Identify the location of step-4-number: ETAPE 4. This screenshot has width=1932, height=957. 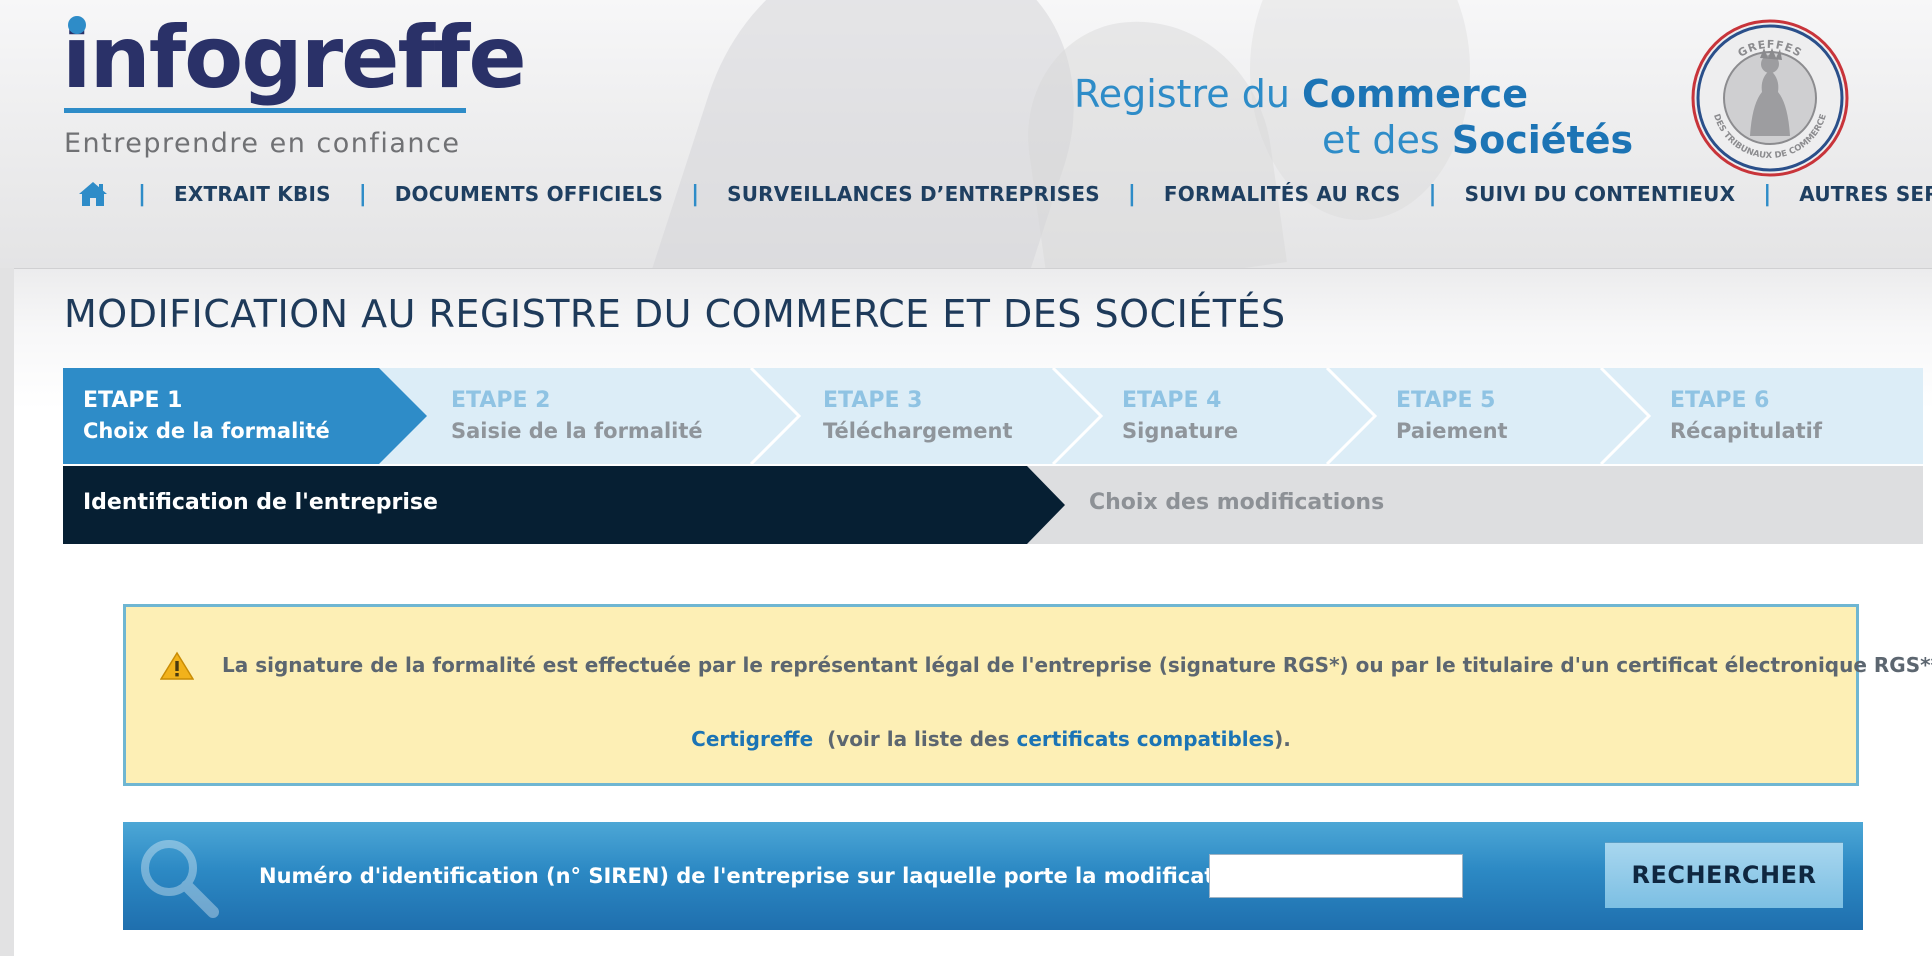
(1172, 400).